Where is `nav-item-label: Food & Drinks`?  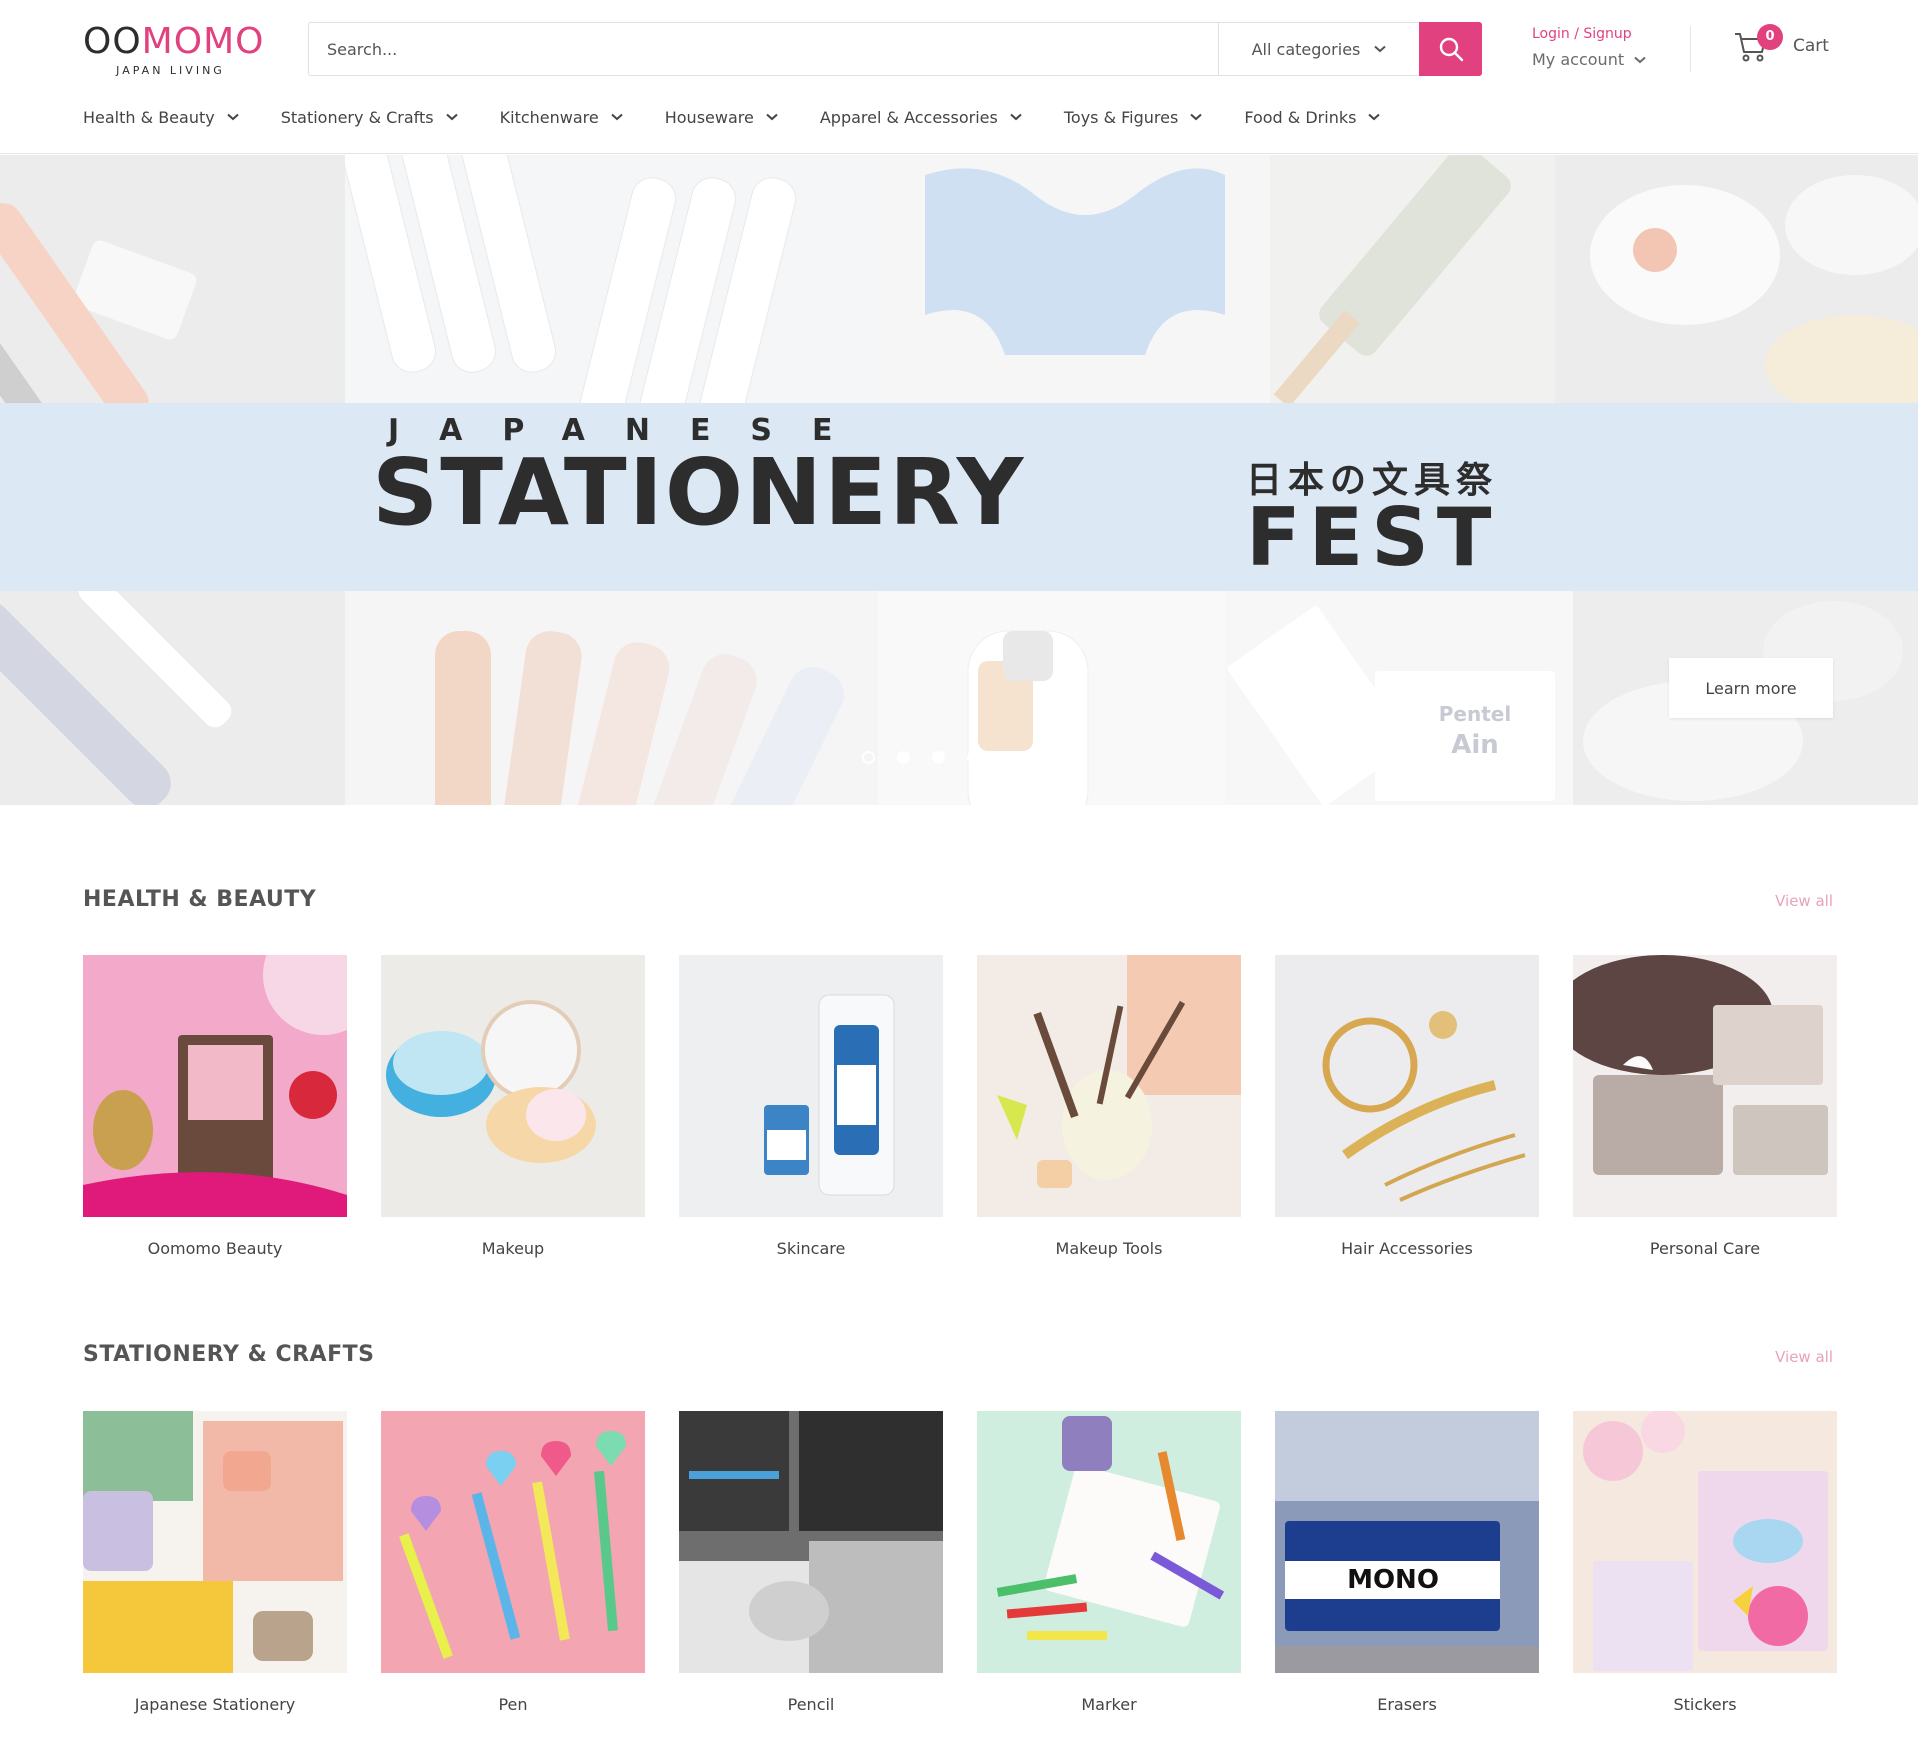 nav-item-label: Food & Drinks is located at coordinates (1300, 117).